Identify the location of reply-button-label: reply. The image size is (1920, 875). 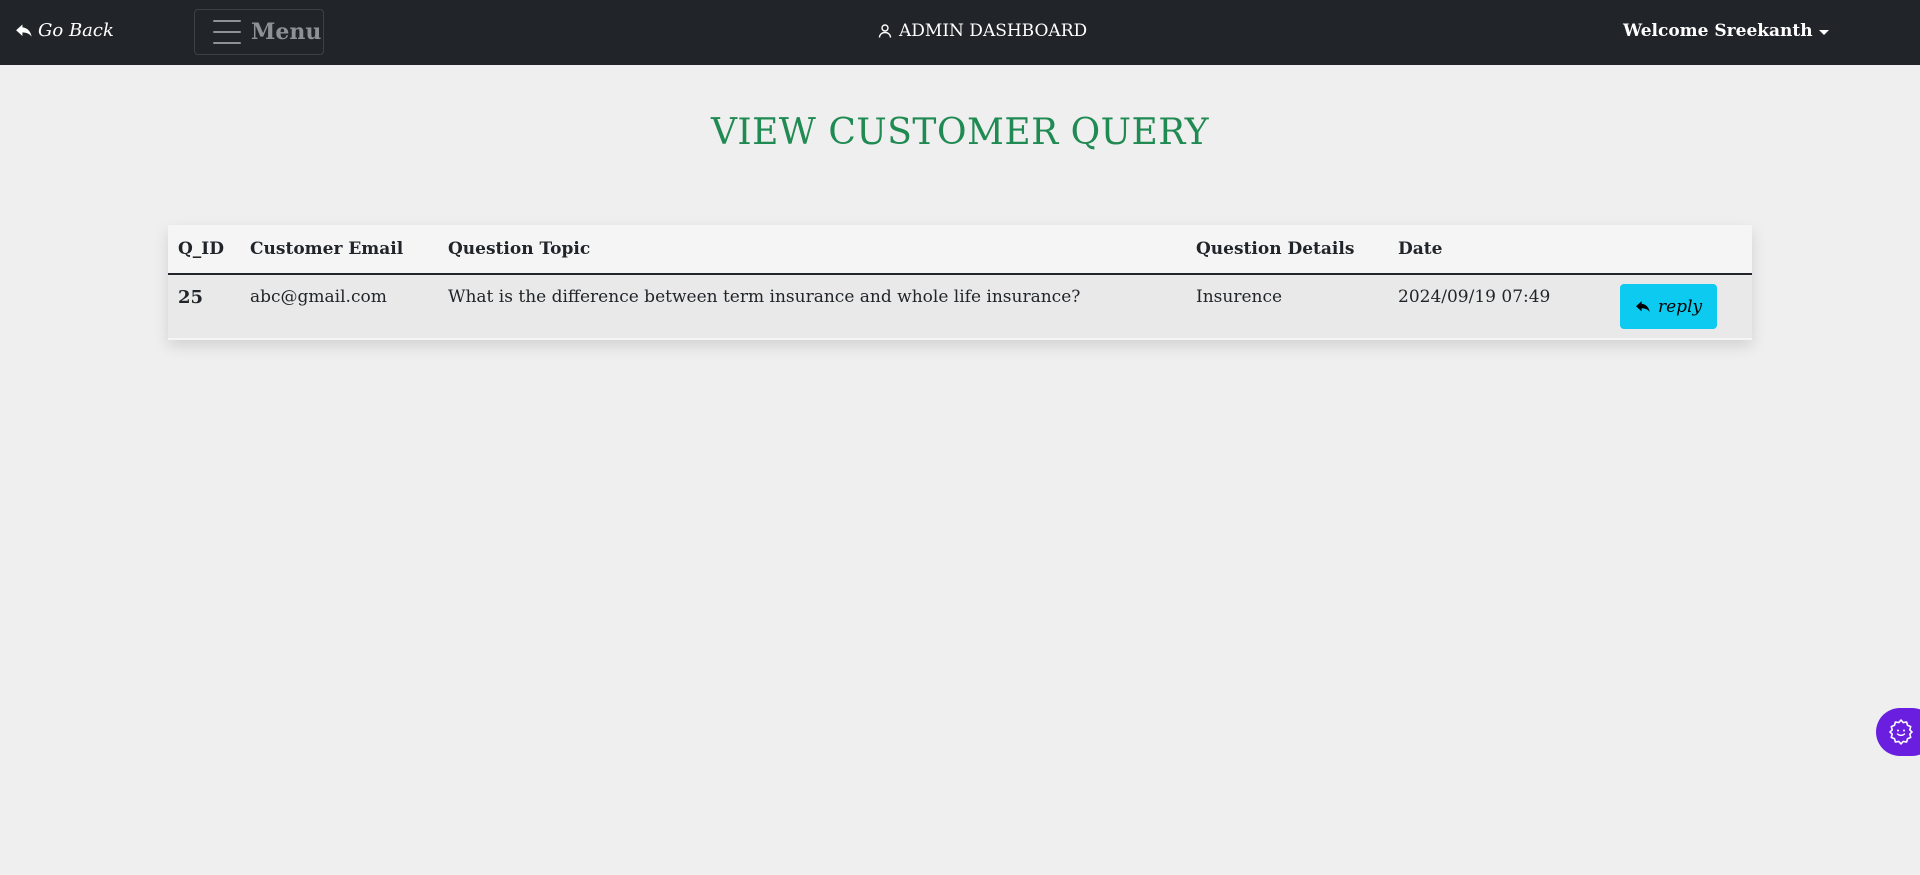
(1680, 306).